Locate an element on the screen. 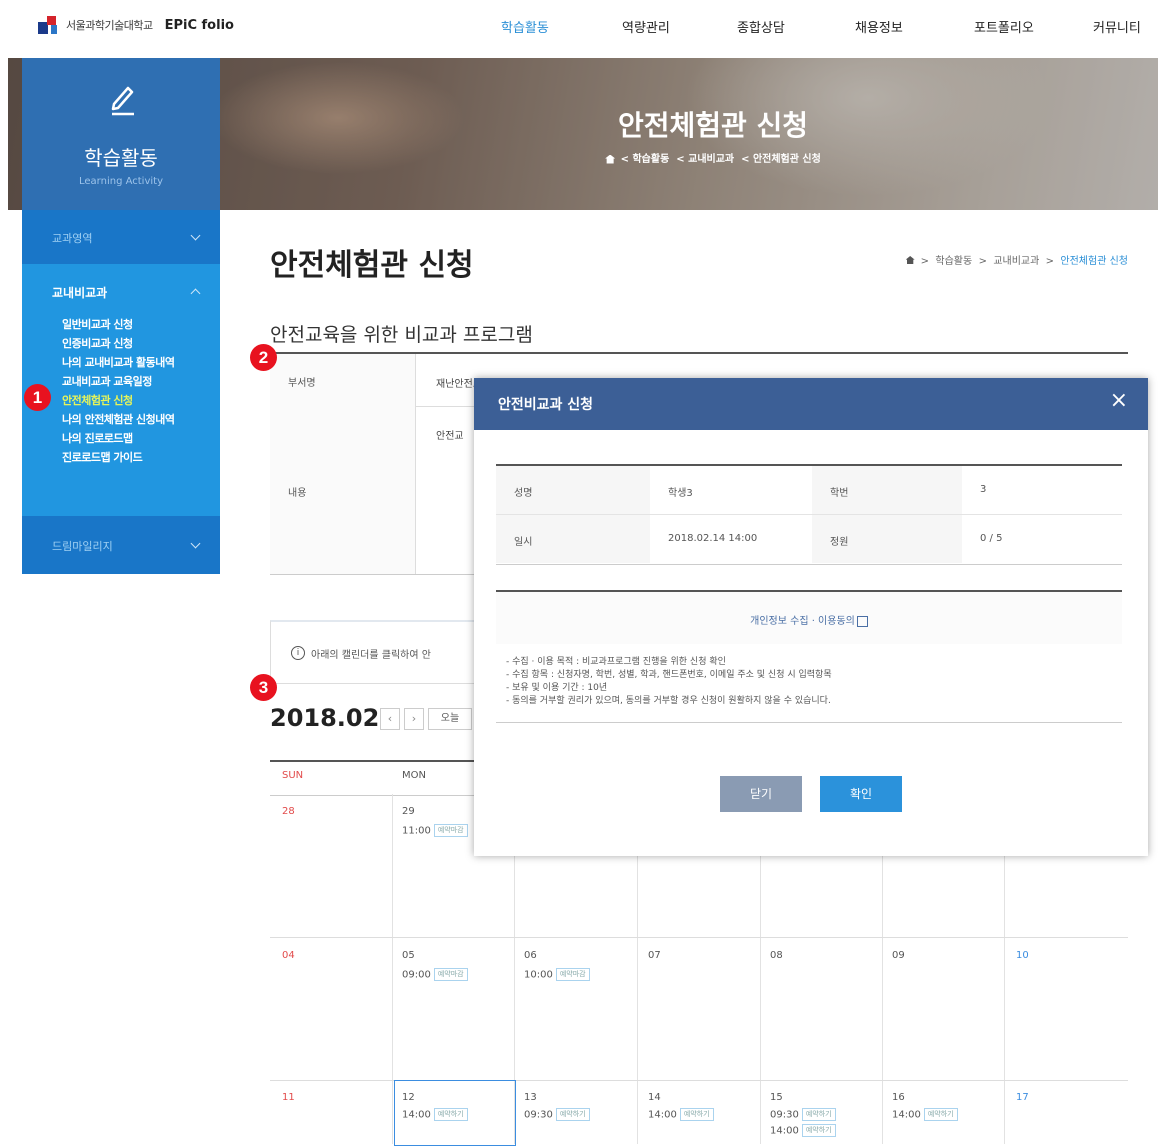 This screenshot has height=1146, width=1158. calendar-day: 29 is located at coordinates (408, 811).